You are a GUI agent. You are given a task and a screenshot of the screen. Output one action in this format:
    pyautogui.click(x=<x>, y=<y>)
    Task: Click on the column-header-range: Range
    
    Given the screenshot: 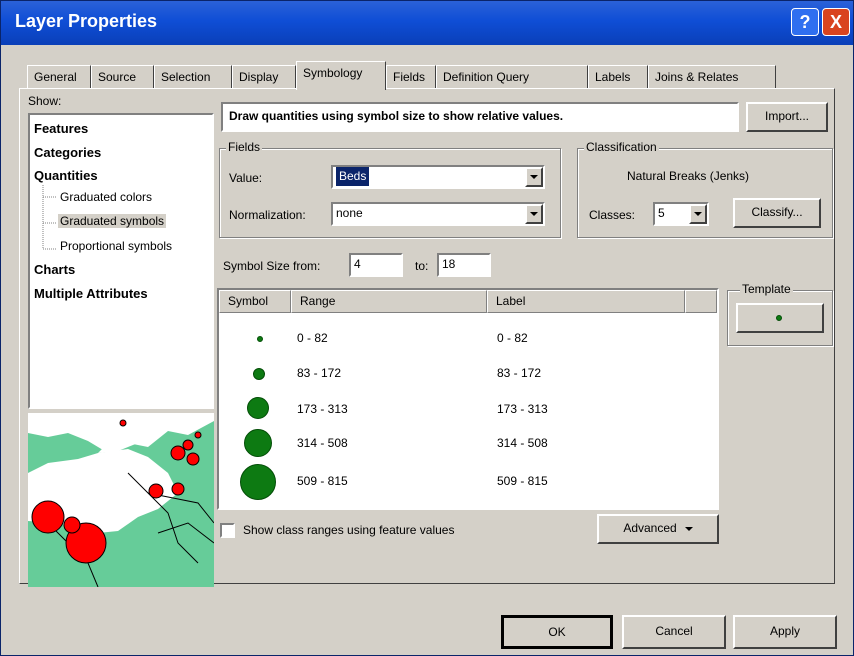 What is the action you would take?
    pyautogui.click(x=389, y=301)
    